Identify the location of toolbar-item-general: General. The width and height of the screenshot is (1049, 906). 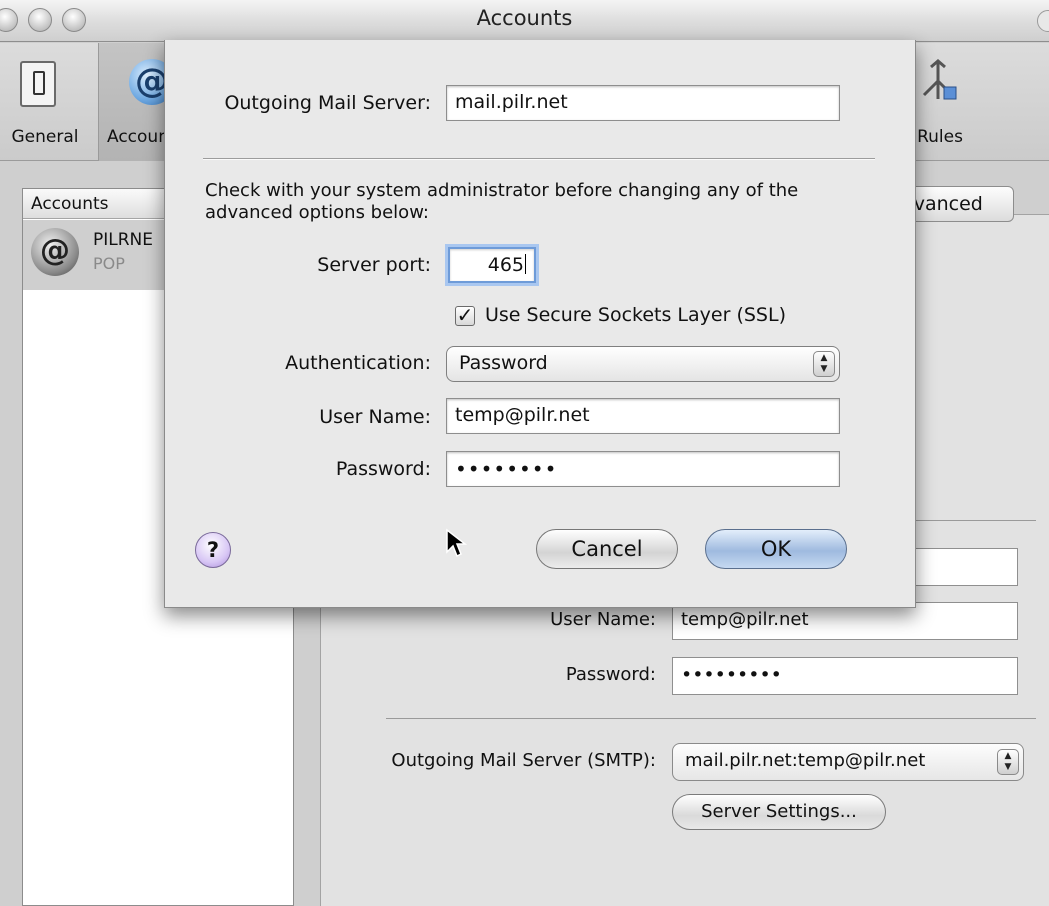
(45, 102).